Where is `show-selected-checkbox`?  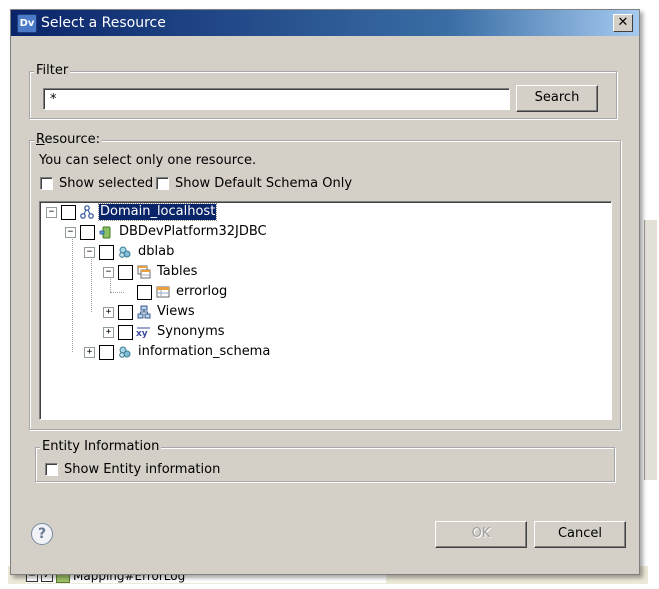
show-selected-checkbox is located at coordinates (46, 183).